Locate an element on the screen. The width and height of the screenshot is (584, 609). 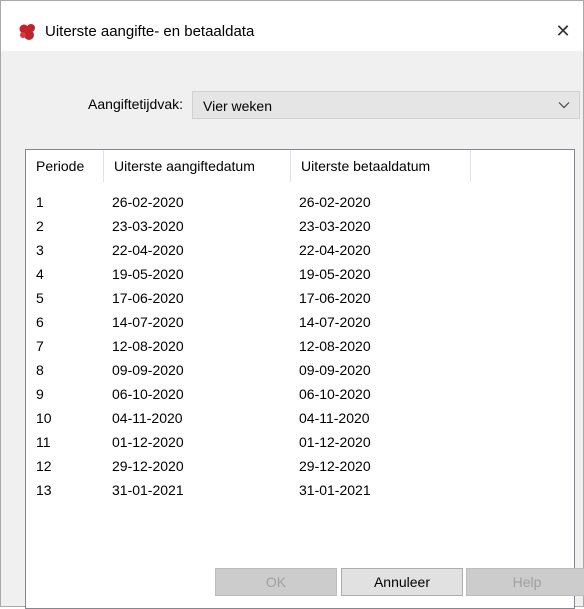
period-type-dropdown: Vier weken is located at coordinates (386, 105).